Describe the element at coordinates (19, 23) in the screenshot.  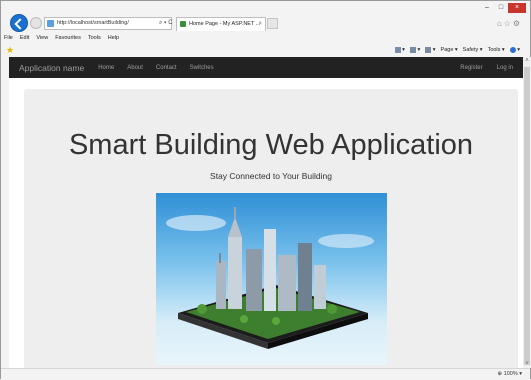
I see `back-button` at that location.